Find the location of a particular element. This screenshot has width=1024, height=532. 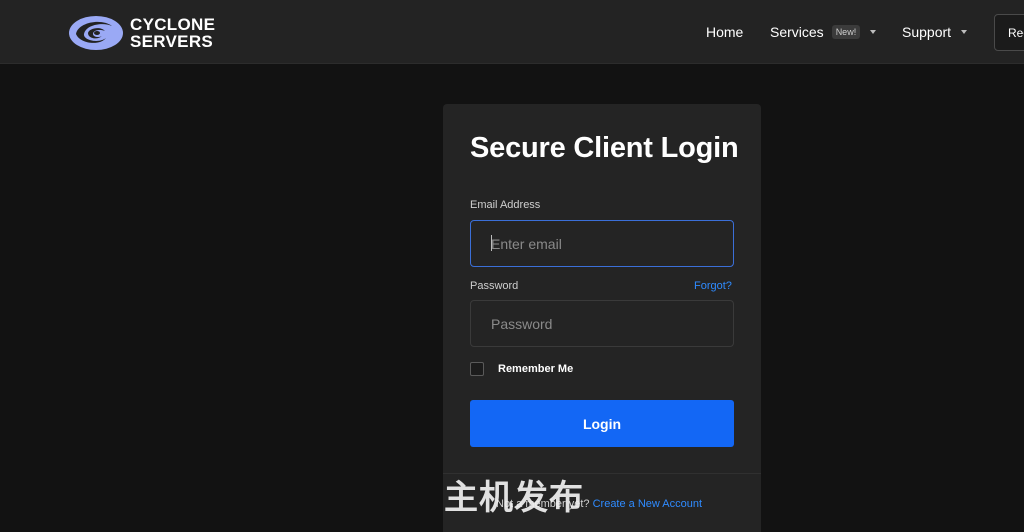

watermark-text: 主机发布 is located at coordinates (514, 498).